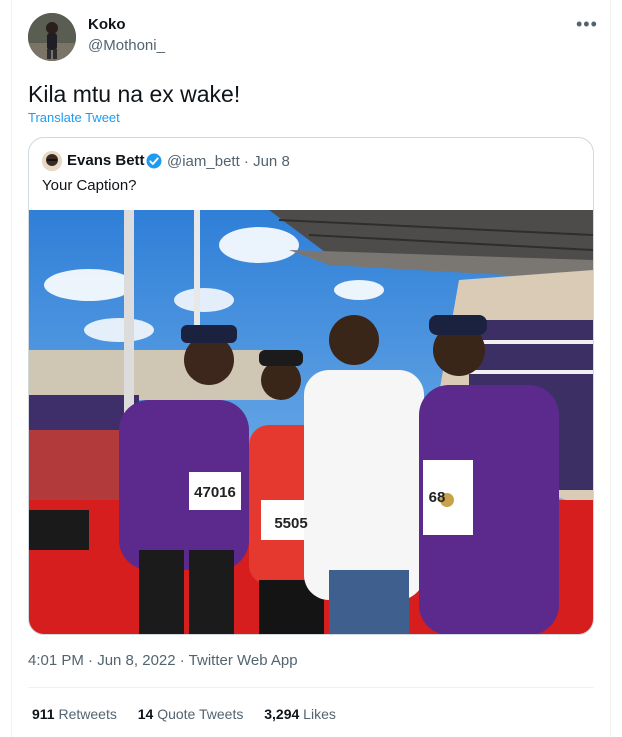 The image size is (622, 737). I want to click on likes-label: Likes, so click(319, 714).